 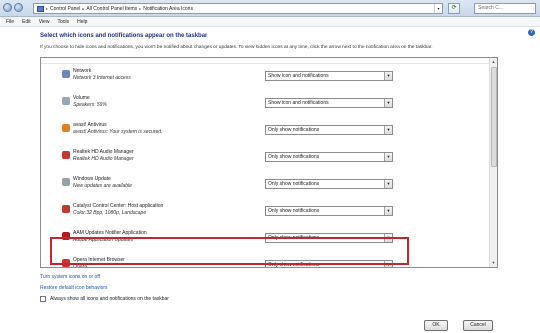 What do you see at coordinates (436, 325) in the screenshot?
I see `ok-button: OK` at bounding box center [436, 325].